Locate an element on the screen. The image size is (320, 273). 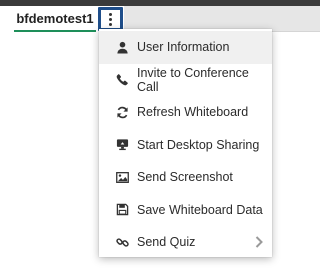
image-icon is located at coordinates (122, 177).